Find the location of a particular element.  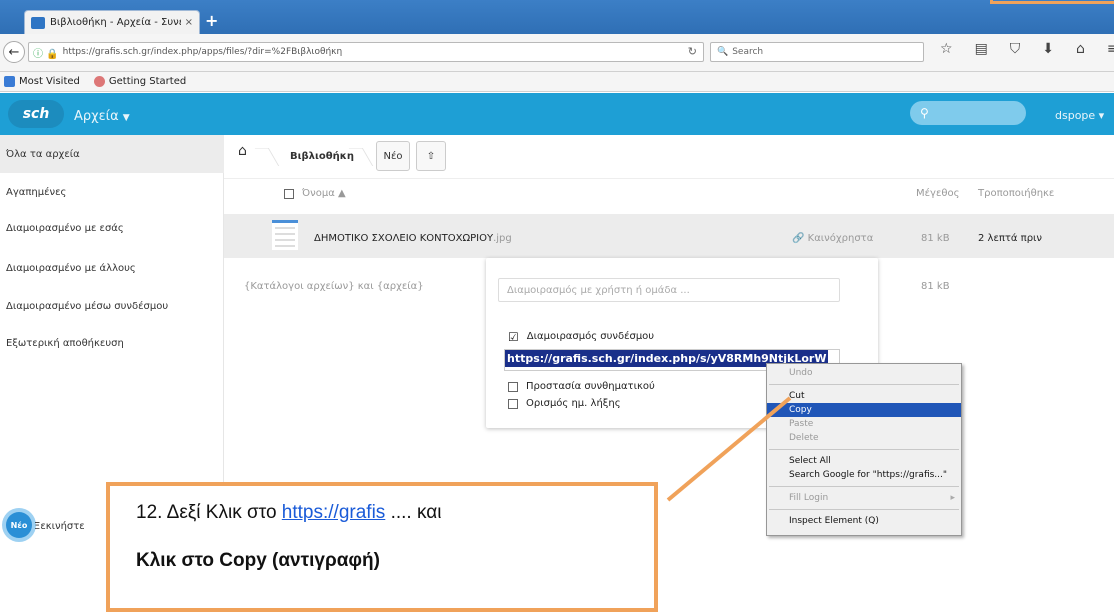

sidebar-item-shared-by-link: Διαμοιρασμένο μέσω συνδέσμου is located at coordinates (112, 306).